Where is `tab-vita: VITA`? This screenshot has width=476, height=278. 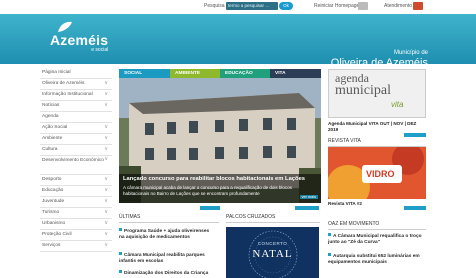
tab-vita: VITA is located at coordinates (295, 73).